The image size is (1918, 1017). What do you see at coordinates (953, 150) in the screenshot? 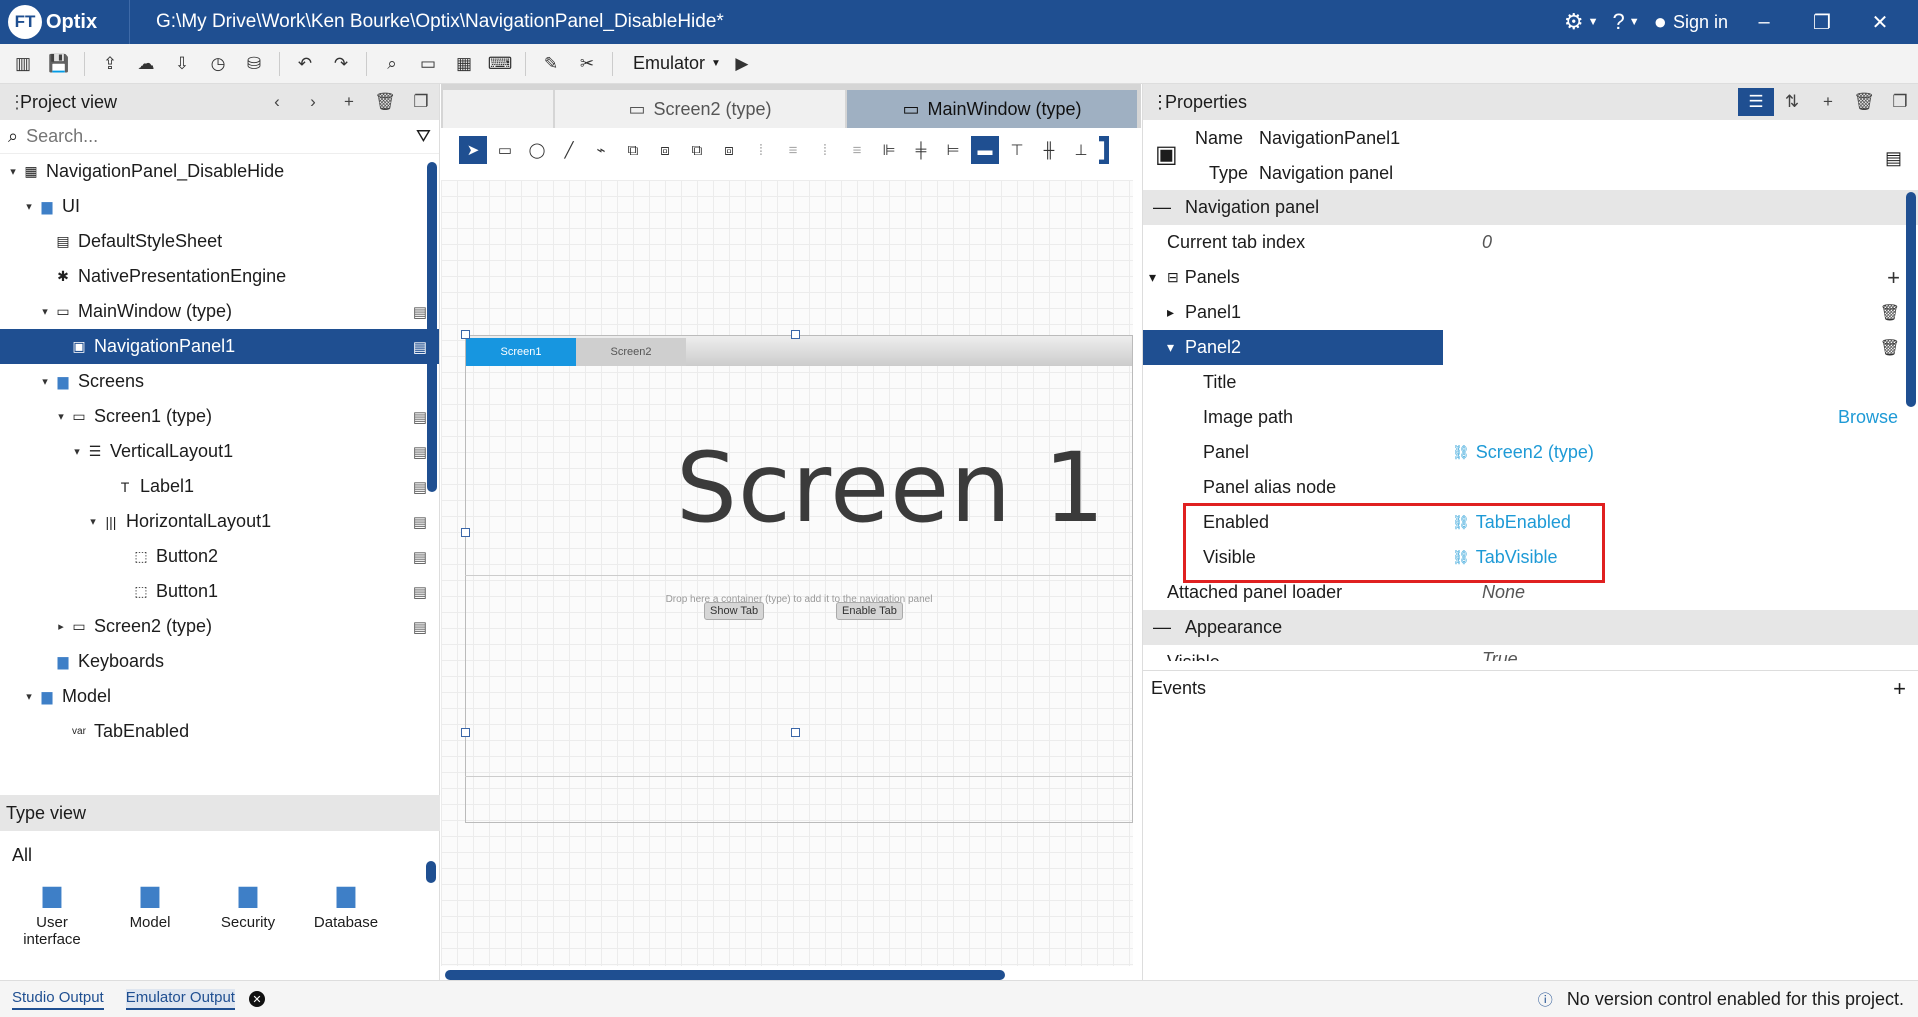
I see `align-right-icon: ⊨` at bounding box center [953, 150].